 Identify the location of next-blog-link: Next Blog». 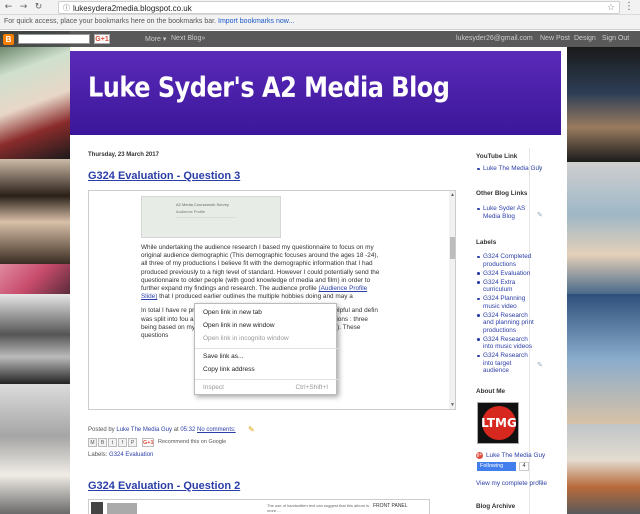
(188, 38).